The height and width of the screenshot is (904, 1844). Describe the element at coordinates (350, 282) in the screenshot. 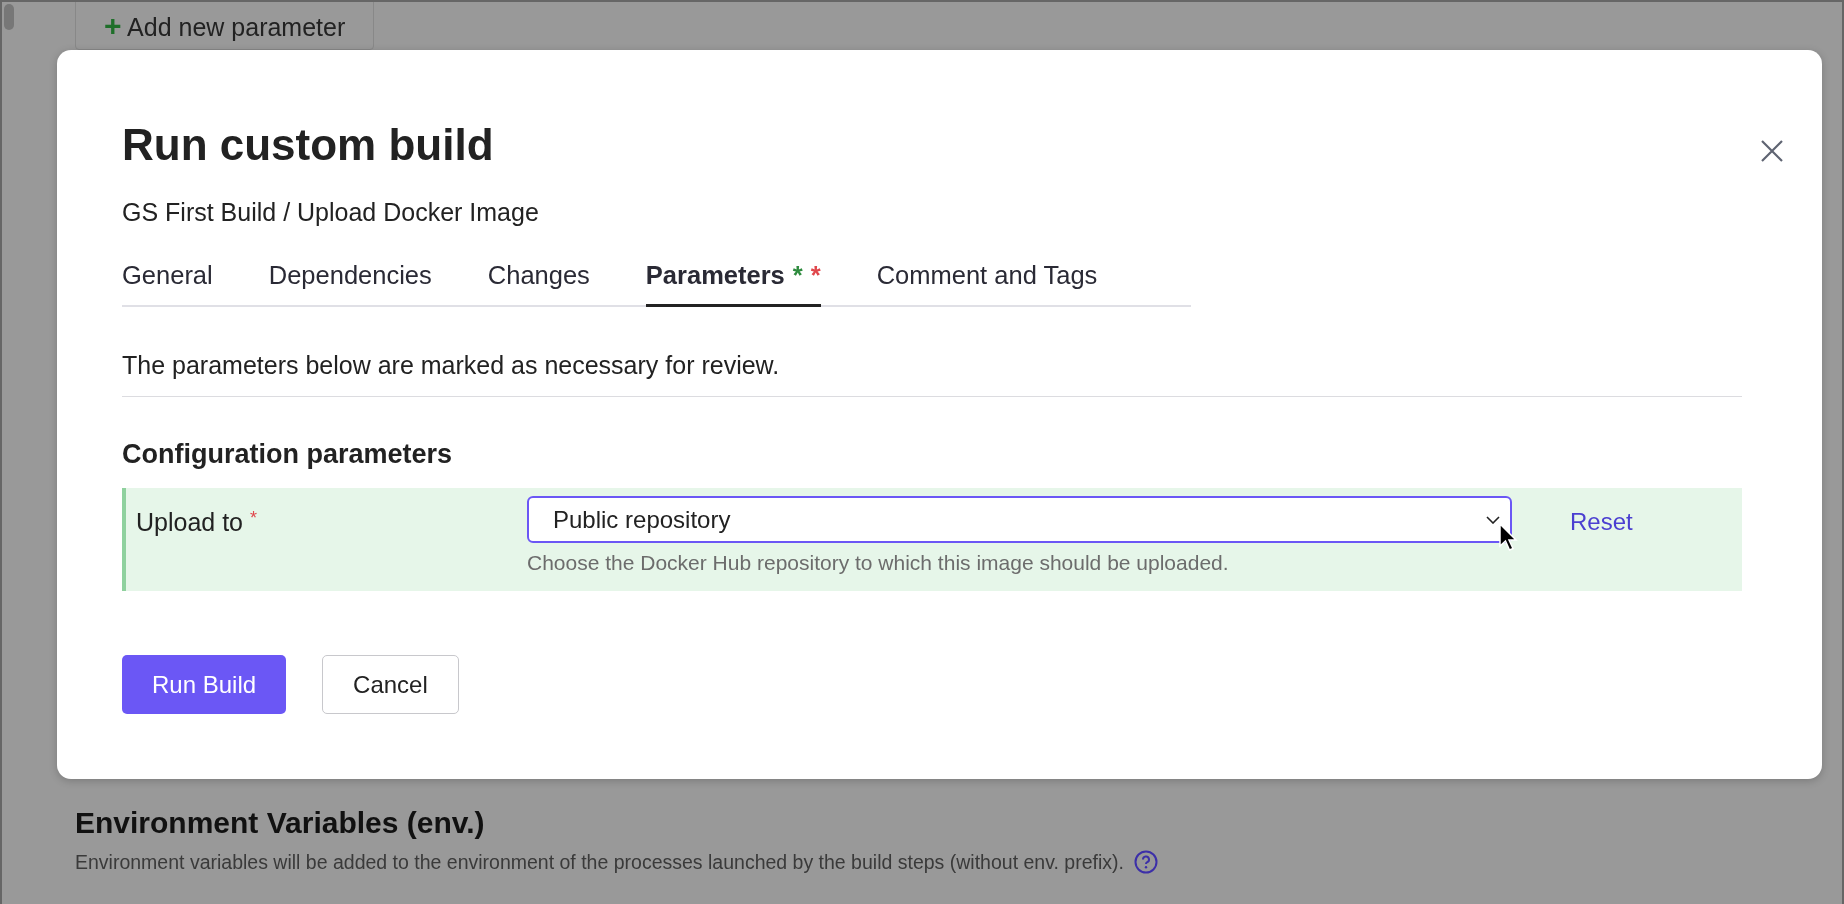

I see `tab: Dependencies` at that location.